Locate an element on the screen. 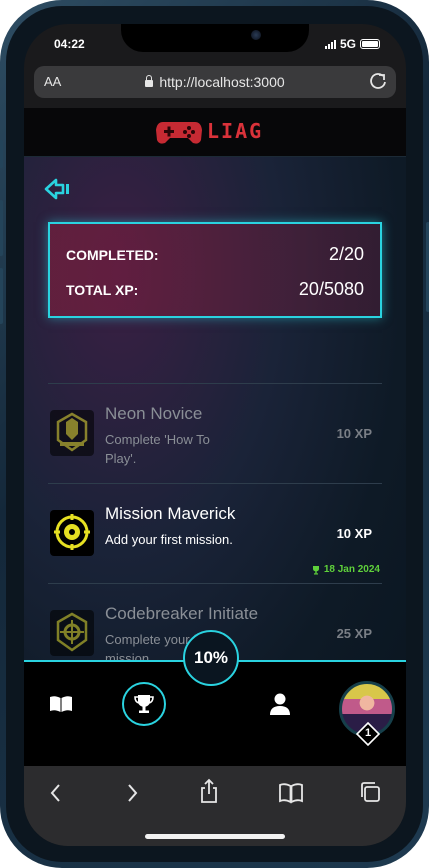 This screenshot has height=868, width=429. xp-row: TOTAL XP: 20/5080 is located at coordinates (215, 289).